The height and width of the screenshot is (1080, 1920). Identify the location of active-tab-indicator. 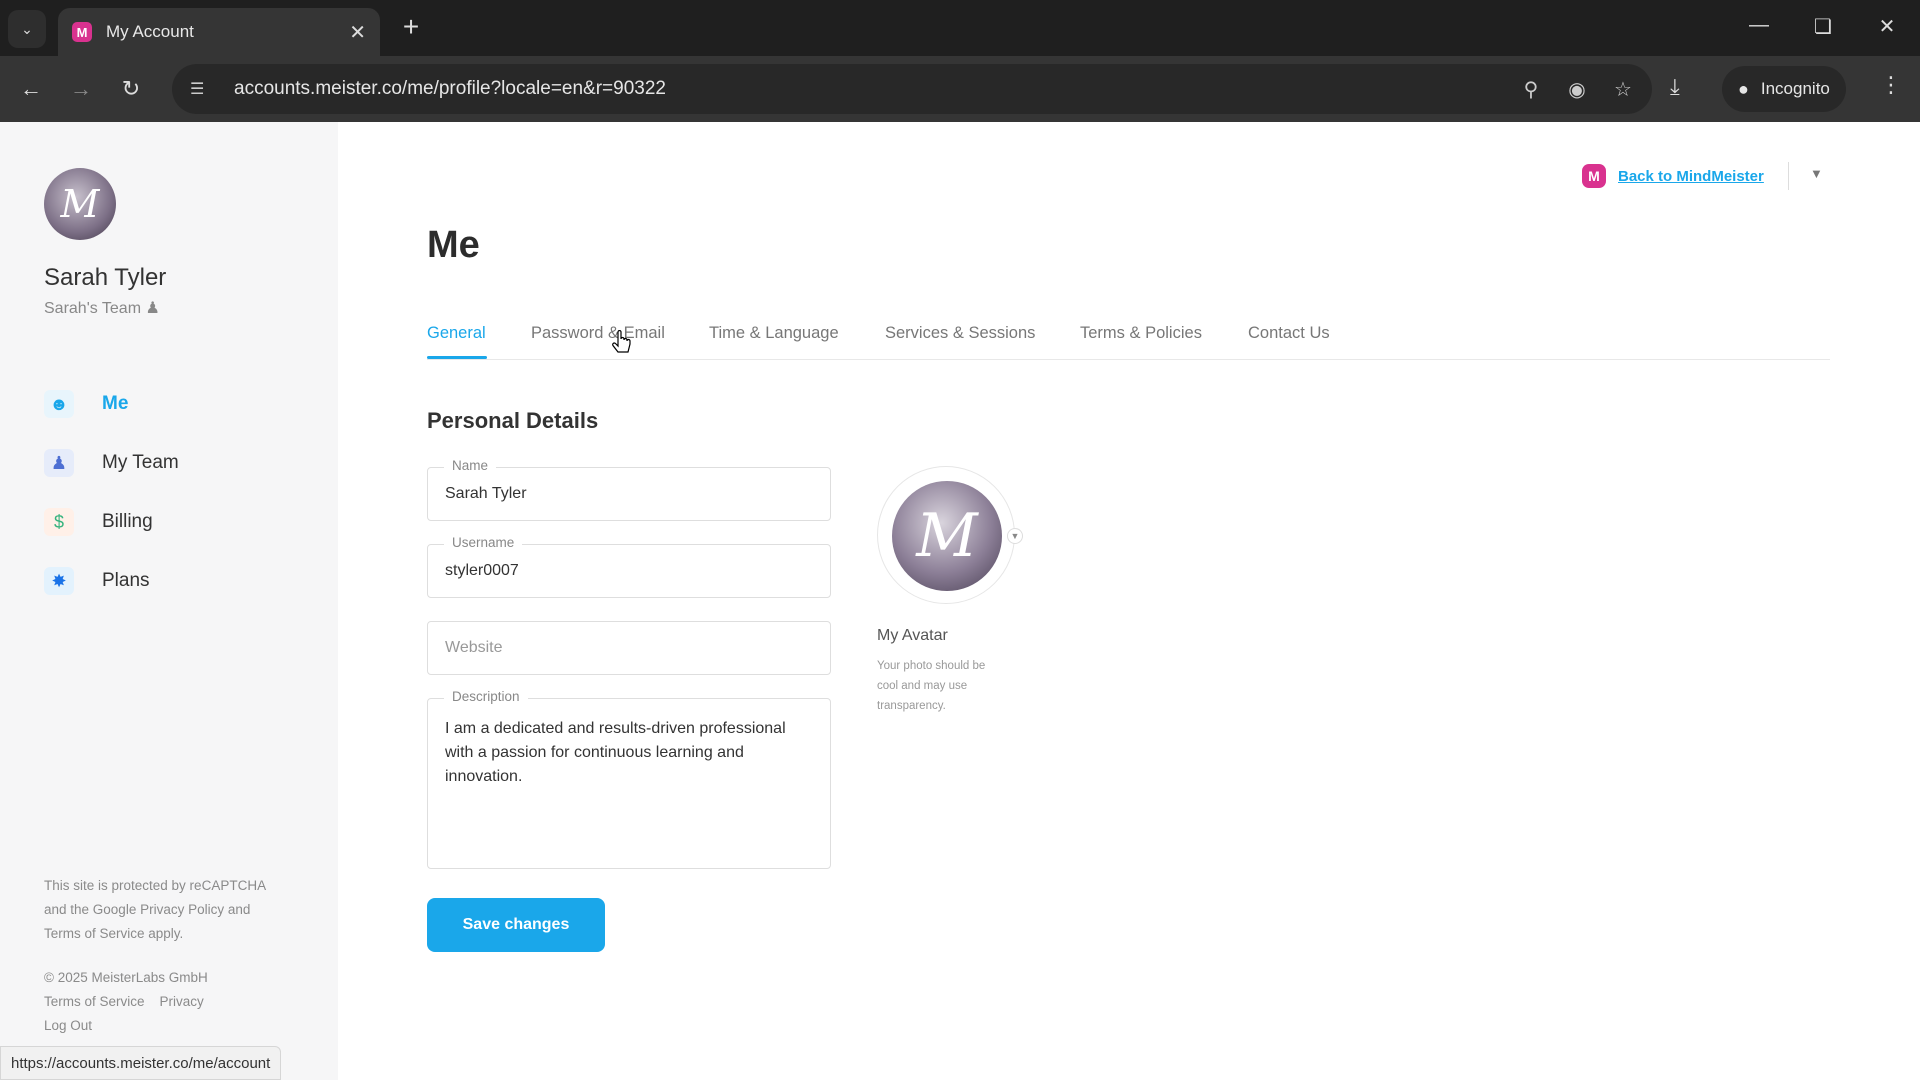
(457, 357).